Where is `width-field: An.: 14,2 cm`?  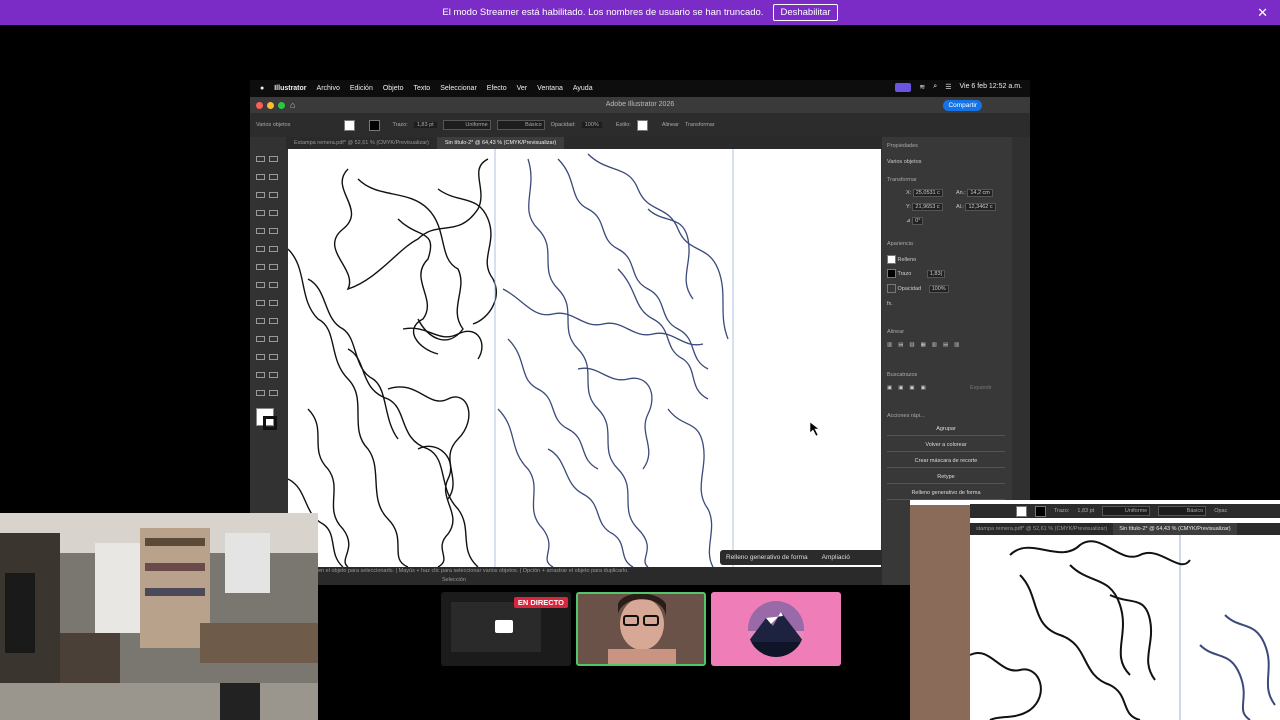 width-field: An.: 14,2 cm is located at coordinates (974, 193).